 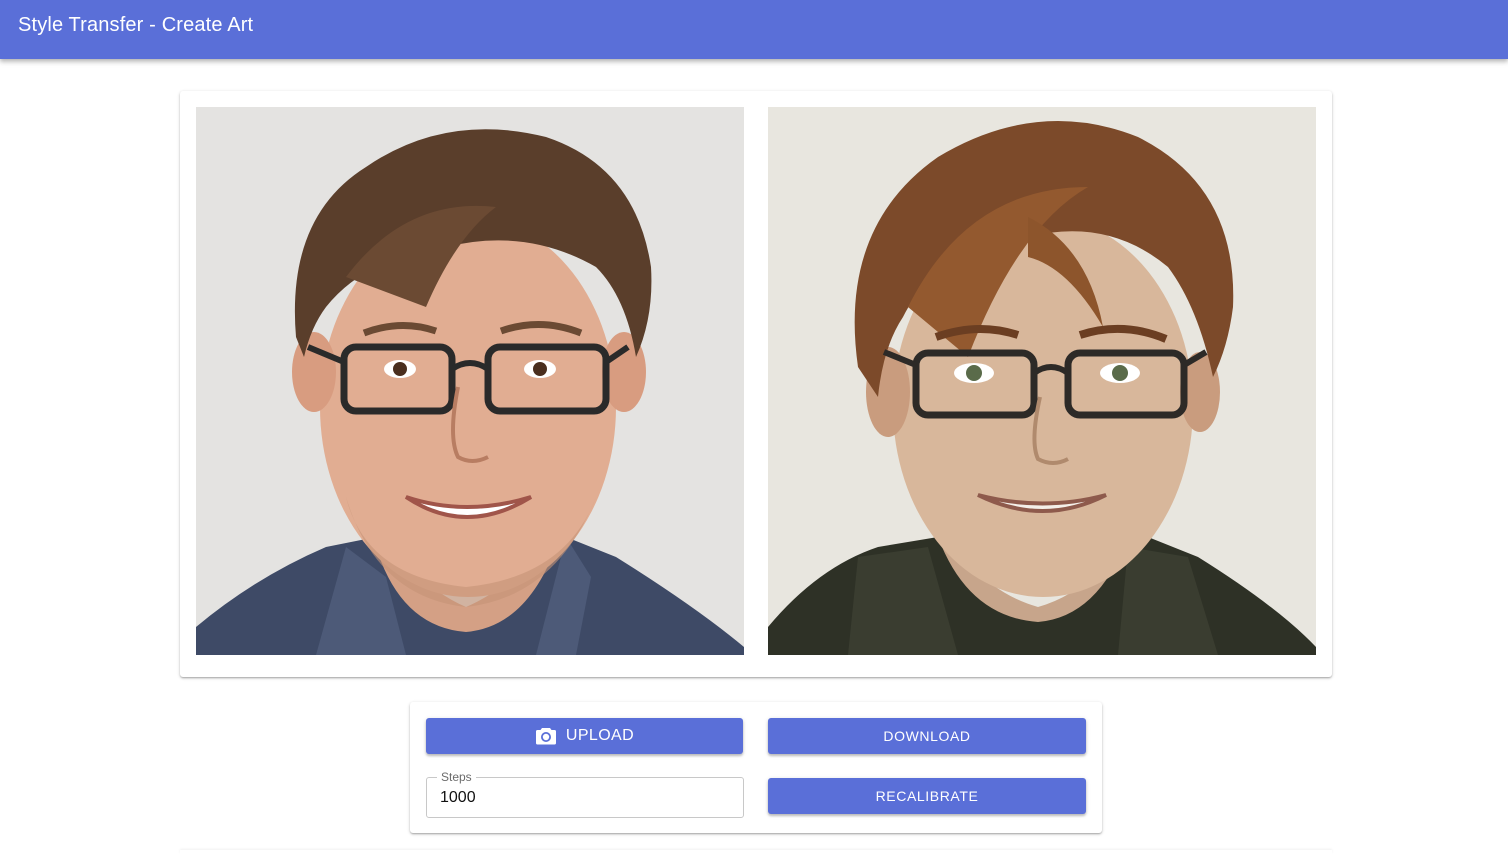 What do you see at coordinates (600, 735) in the screenshot?
I see `upload-button-label: UPLOAD` at bounding box center [600, 735].